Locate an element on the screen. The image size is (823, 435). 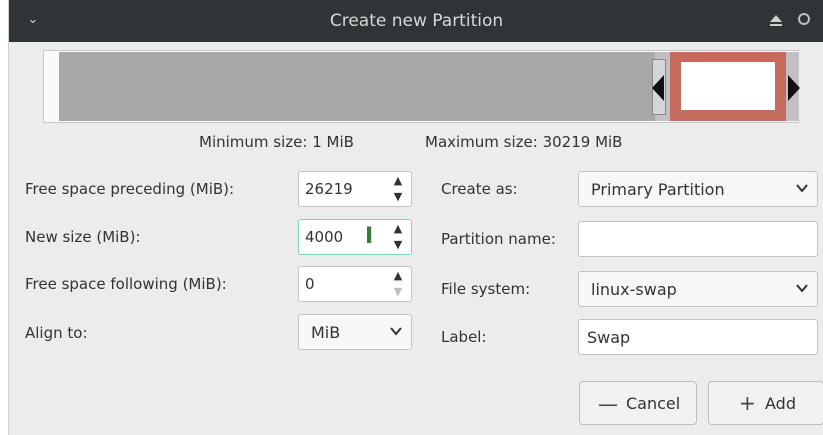
create-as-select: Primary Partition is located at coordinates (698, 189).